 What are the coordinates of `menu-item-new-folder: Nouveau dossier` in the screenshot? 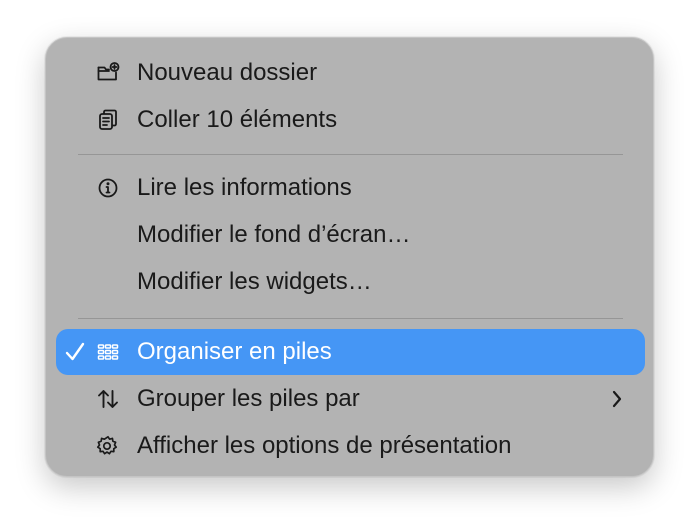 It's located at (350, 73).